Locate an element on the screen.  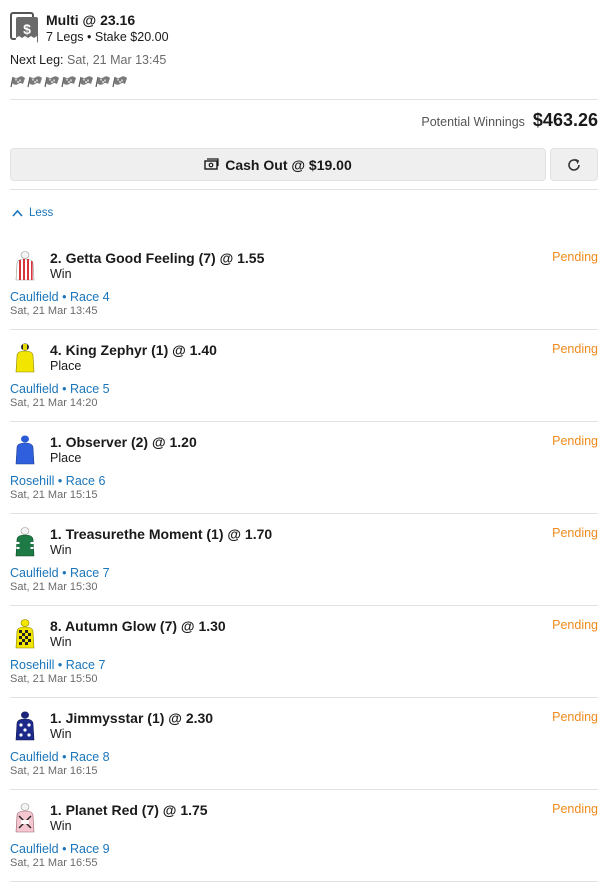
less-toggle: Less is located at coordinates (32, 213).